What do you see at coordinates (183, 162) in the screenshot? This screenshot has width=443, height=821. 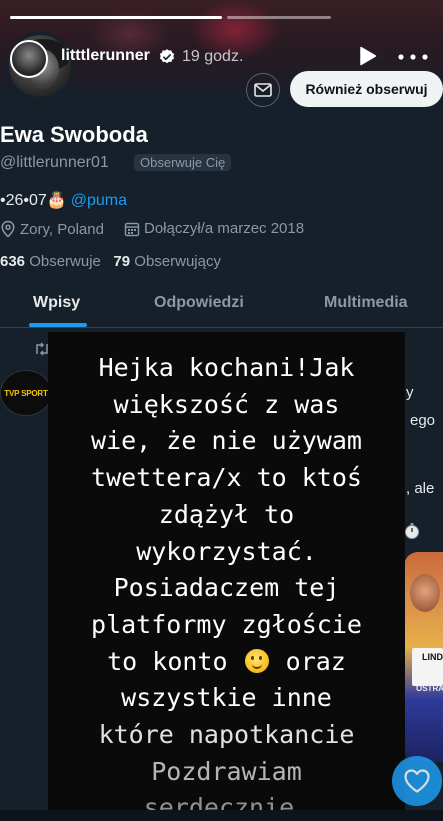 I see `follows-you-badge: Obserwuje Cię` at bounding box center [183, 162].